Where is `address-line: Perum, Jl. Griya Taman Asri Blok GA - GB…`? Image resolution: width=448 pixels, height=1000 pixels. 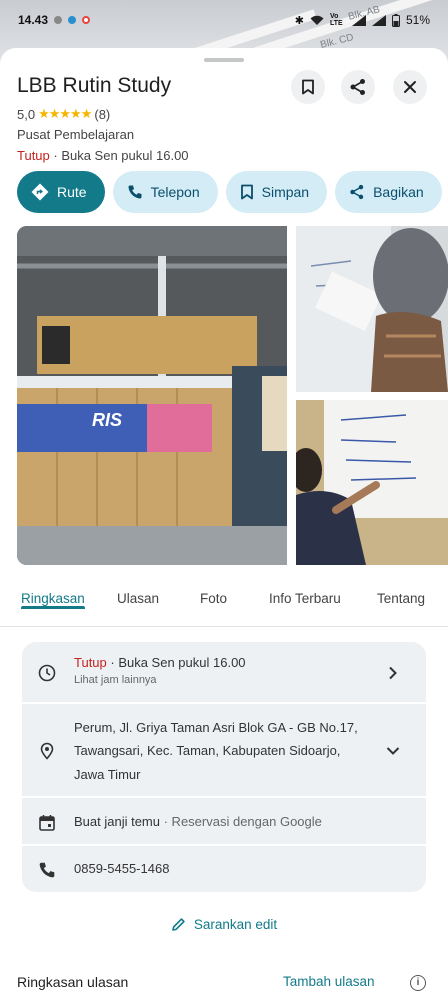
address-line: Perum, Jl. Griya Taman Asri Blok GA - GB… is located at coordinates (216, 727).